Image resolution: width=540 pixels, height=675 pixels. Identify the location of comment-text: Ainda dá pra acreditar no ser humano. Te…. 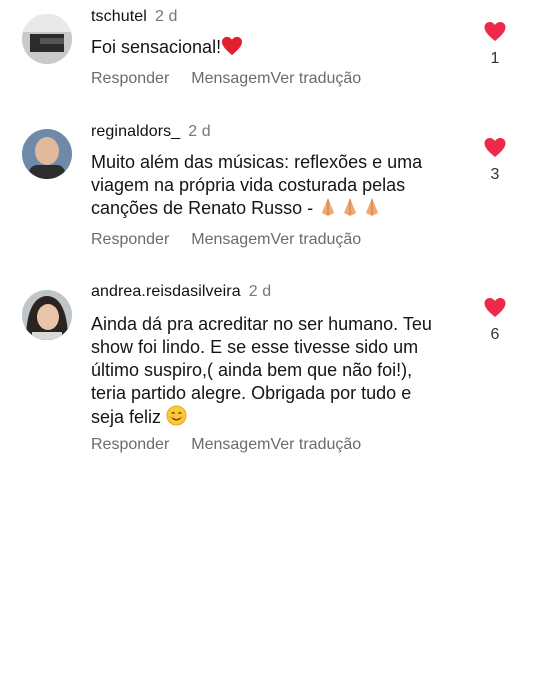
(276, 372).